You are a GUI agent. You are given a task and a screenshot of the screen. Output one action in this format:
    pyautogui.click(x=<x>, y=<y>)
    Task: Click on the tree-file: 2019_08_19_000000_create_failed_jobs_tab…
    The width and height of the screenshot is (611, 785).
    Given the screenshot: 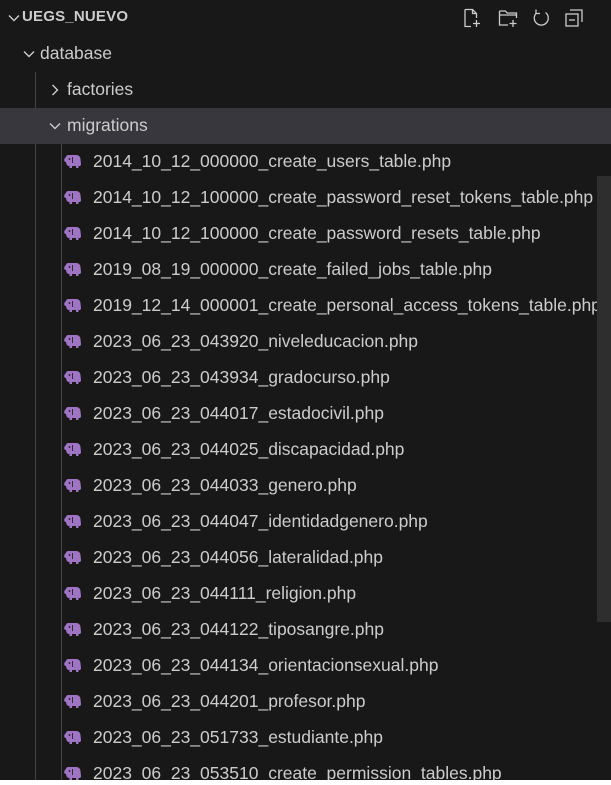 What is the action you would take?
    pyautogui.click(x=305, y=270)
    